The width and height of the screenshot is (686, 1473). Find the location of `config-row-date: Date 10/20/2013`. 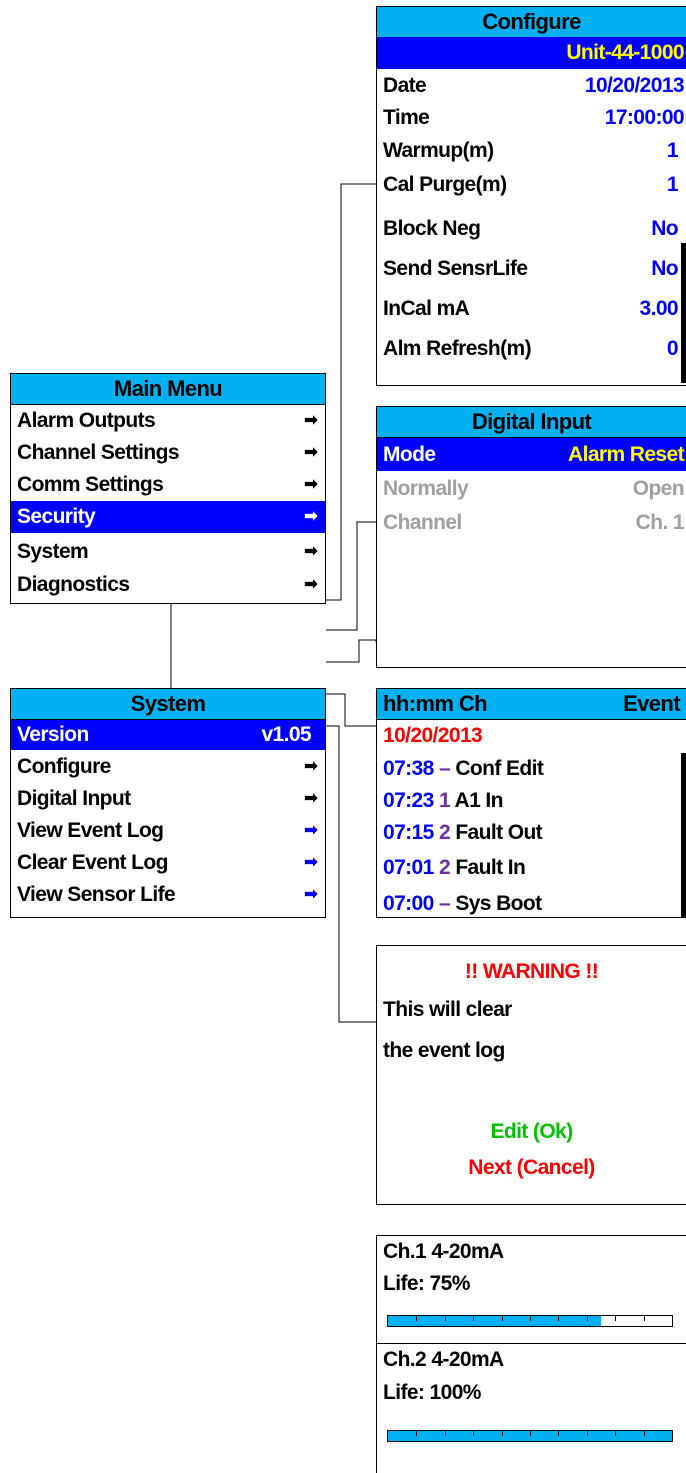

config-row-date: Date 10/20/2013 is located at coordinates (531, 86).